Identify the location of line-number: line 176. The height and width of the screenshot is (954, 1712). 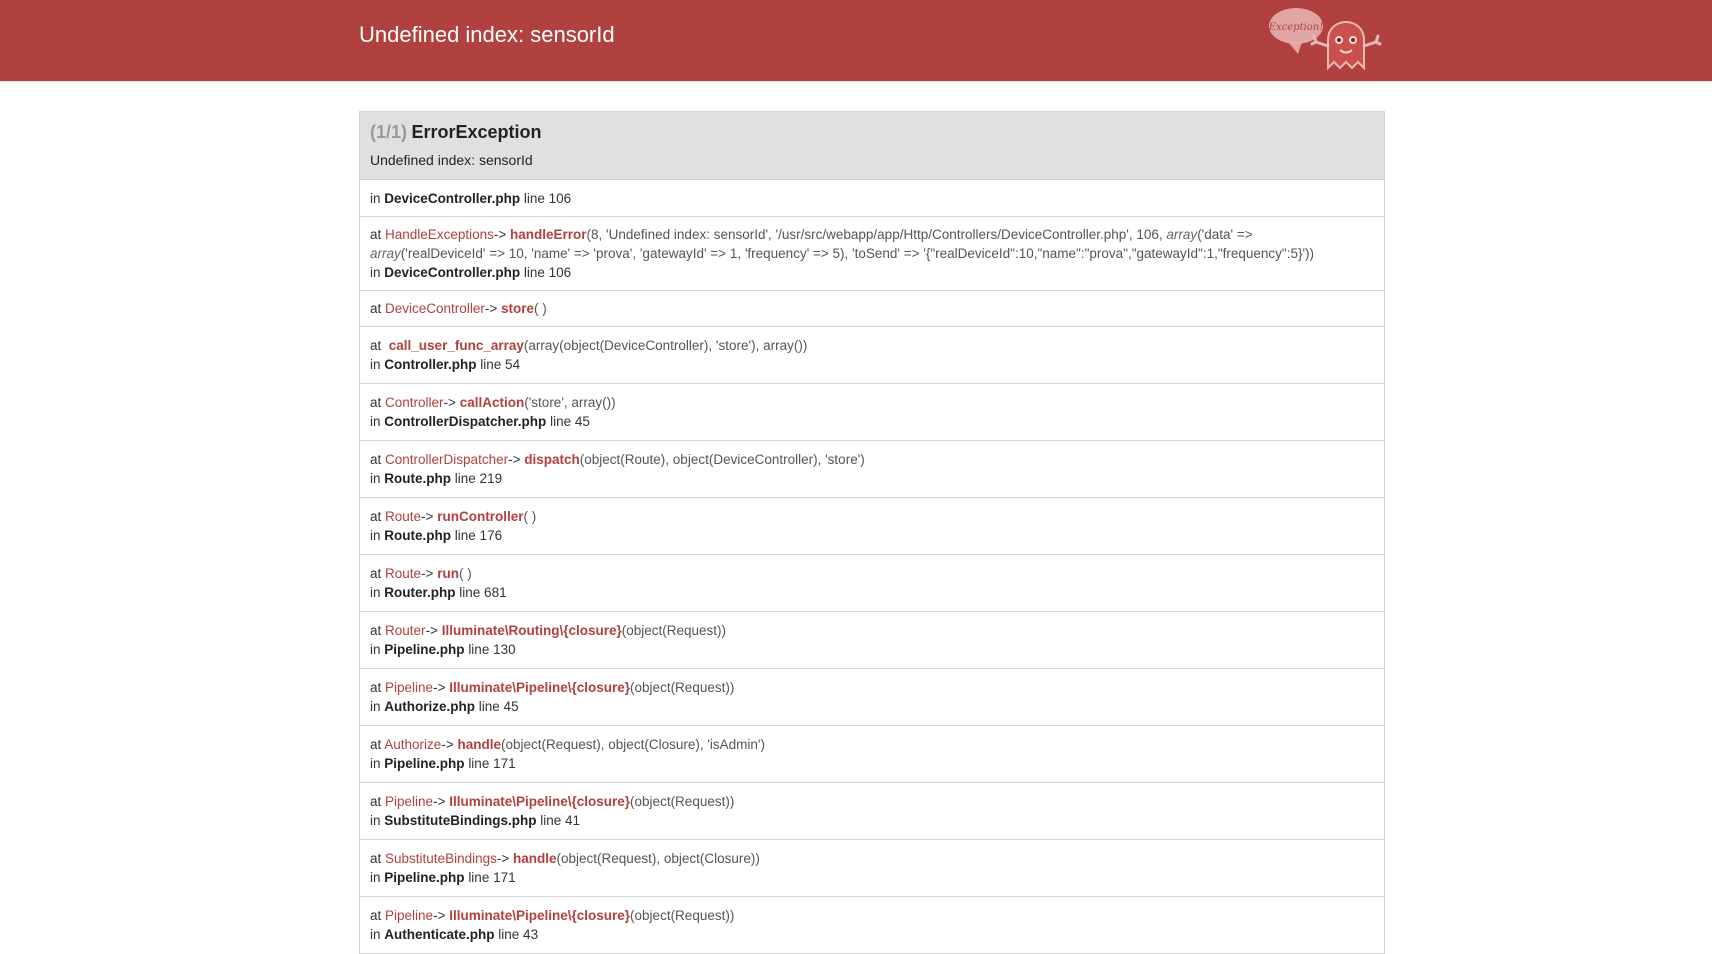
(478, 535).